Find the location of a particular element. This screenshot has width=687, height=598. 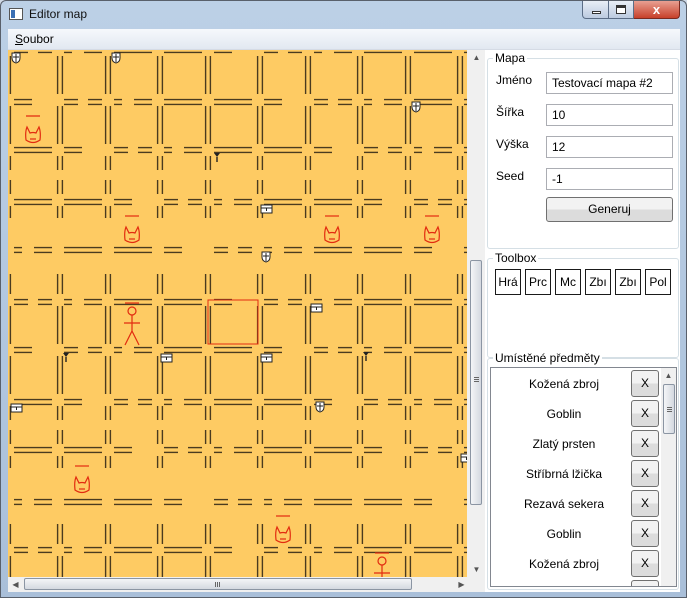

list-scrollbar: ▲ is located at coordinates (668, 477).